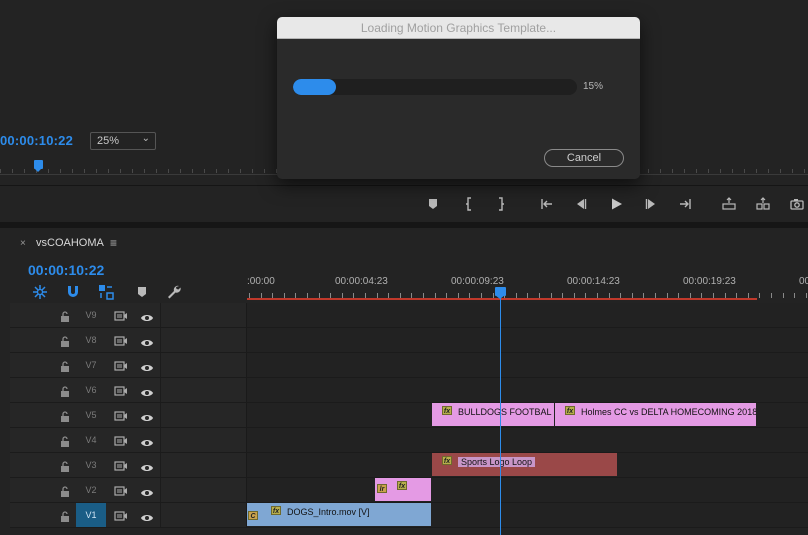 The width and height of the screenshot is (808, 535). I want to click on go-to-out-icon, so click(685, 204).